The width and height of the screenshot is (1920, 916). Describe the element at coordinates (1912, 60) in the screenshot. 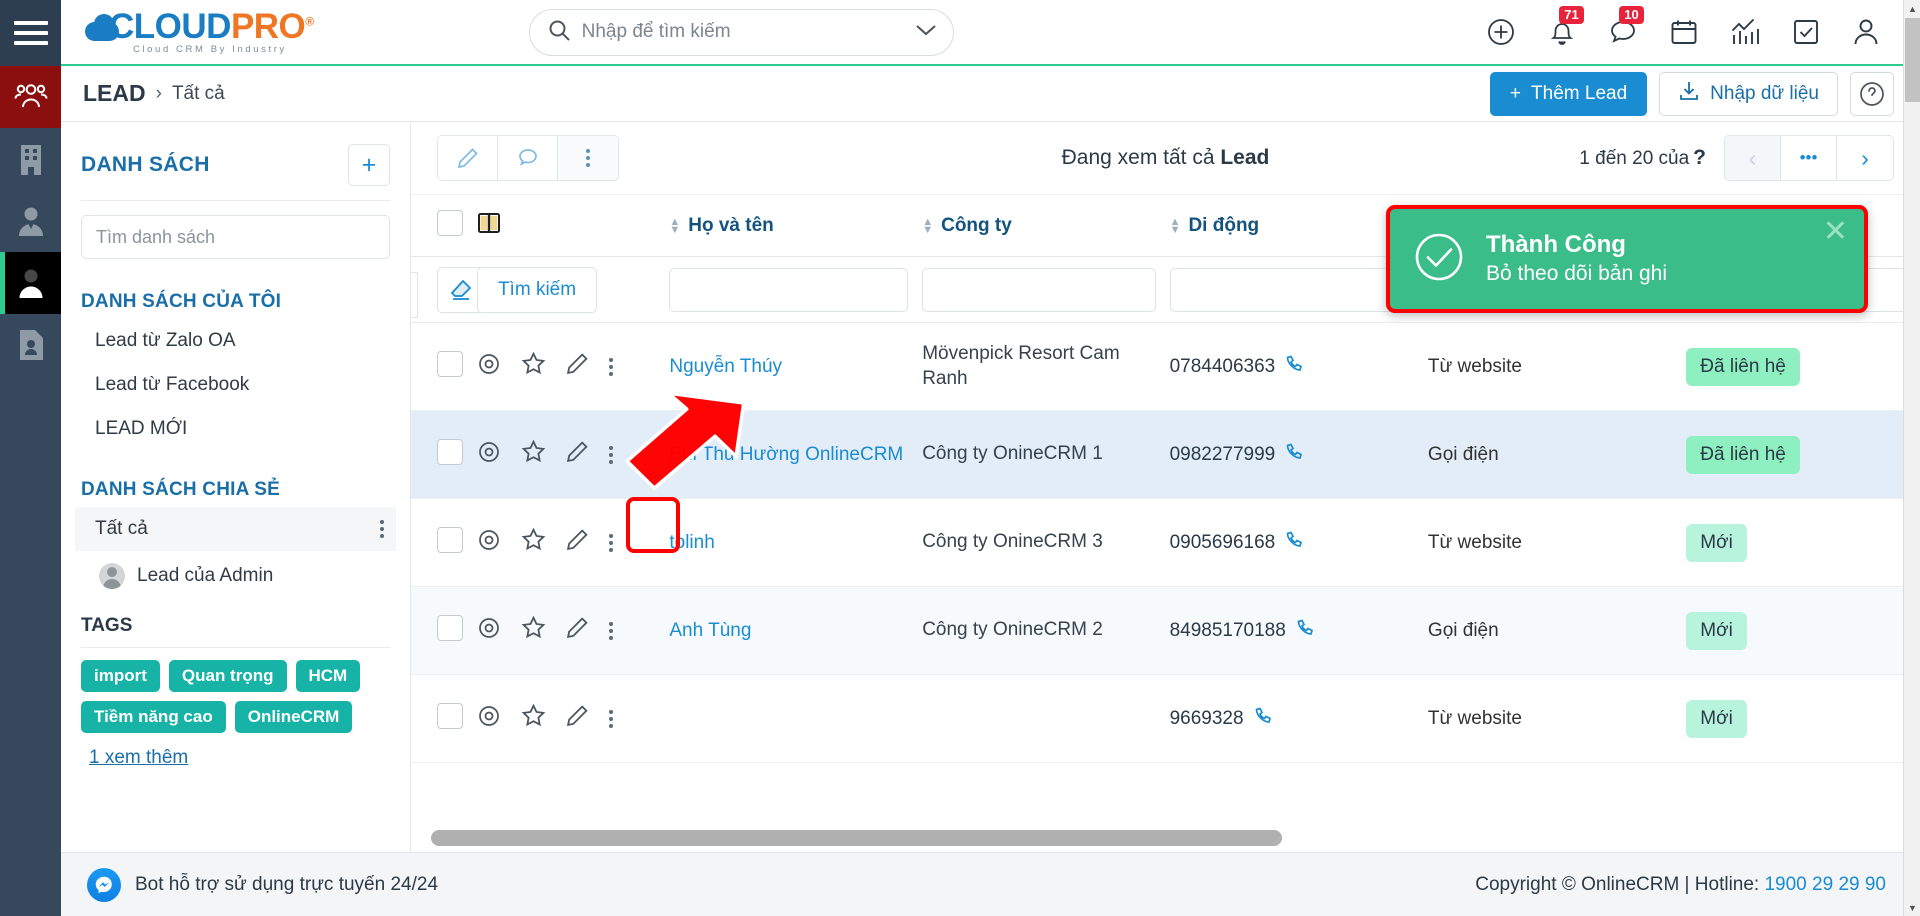

I see `scroll-thumb` at that location.